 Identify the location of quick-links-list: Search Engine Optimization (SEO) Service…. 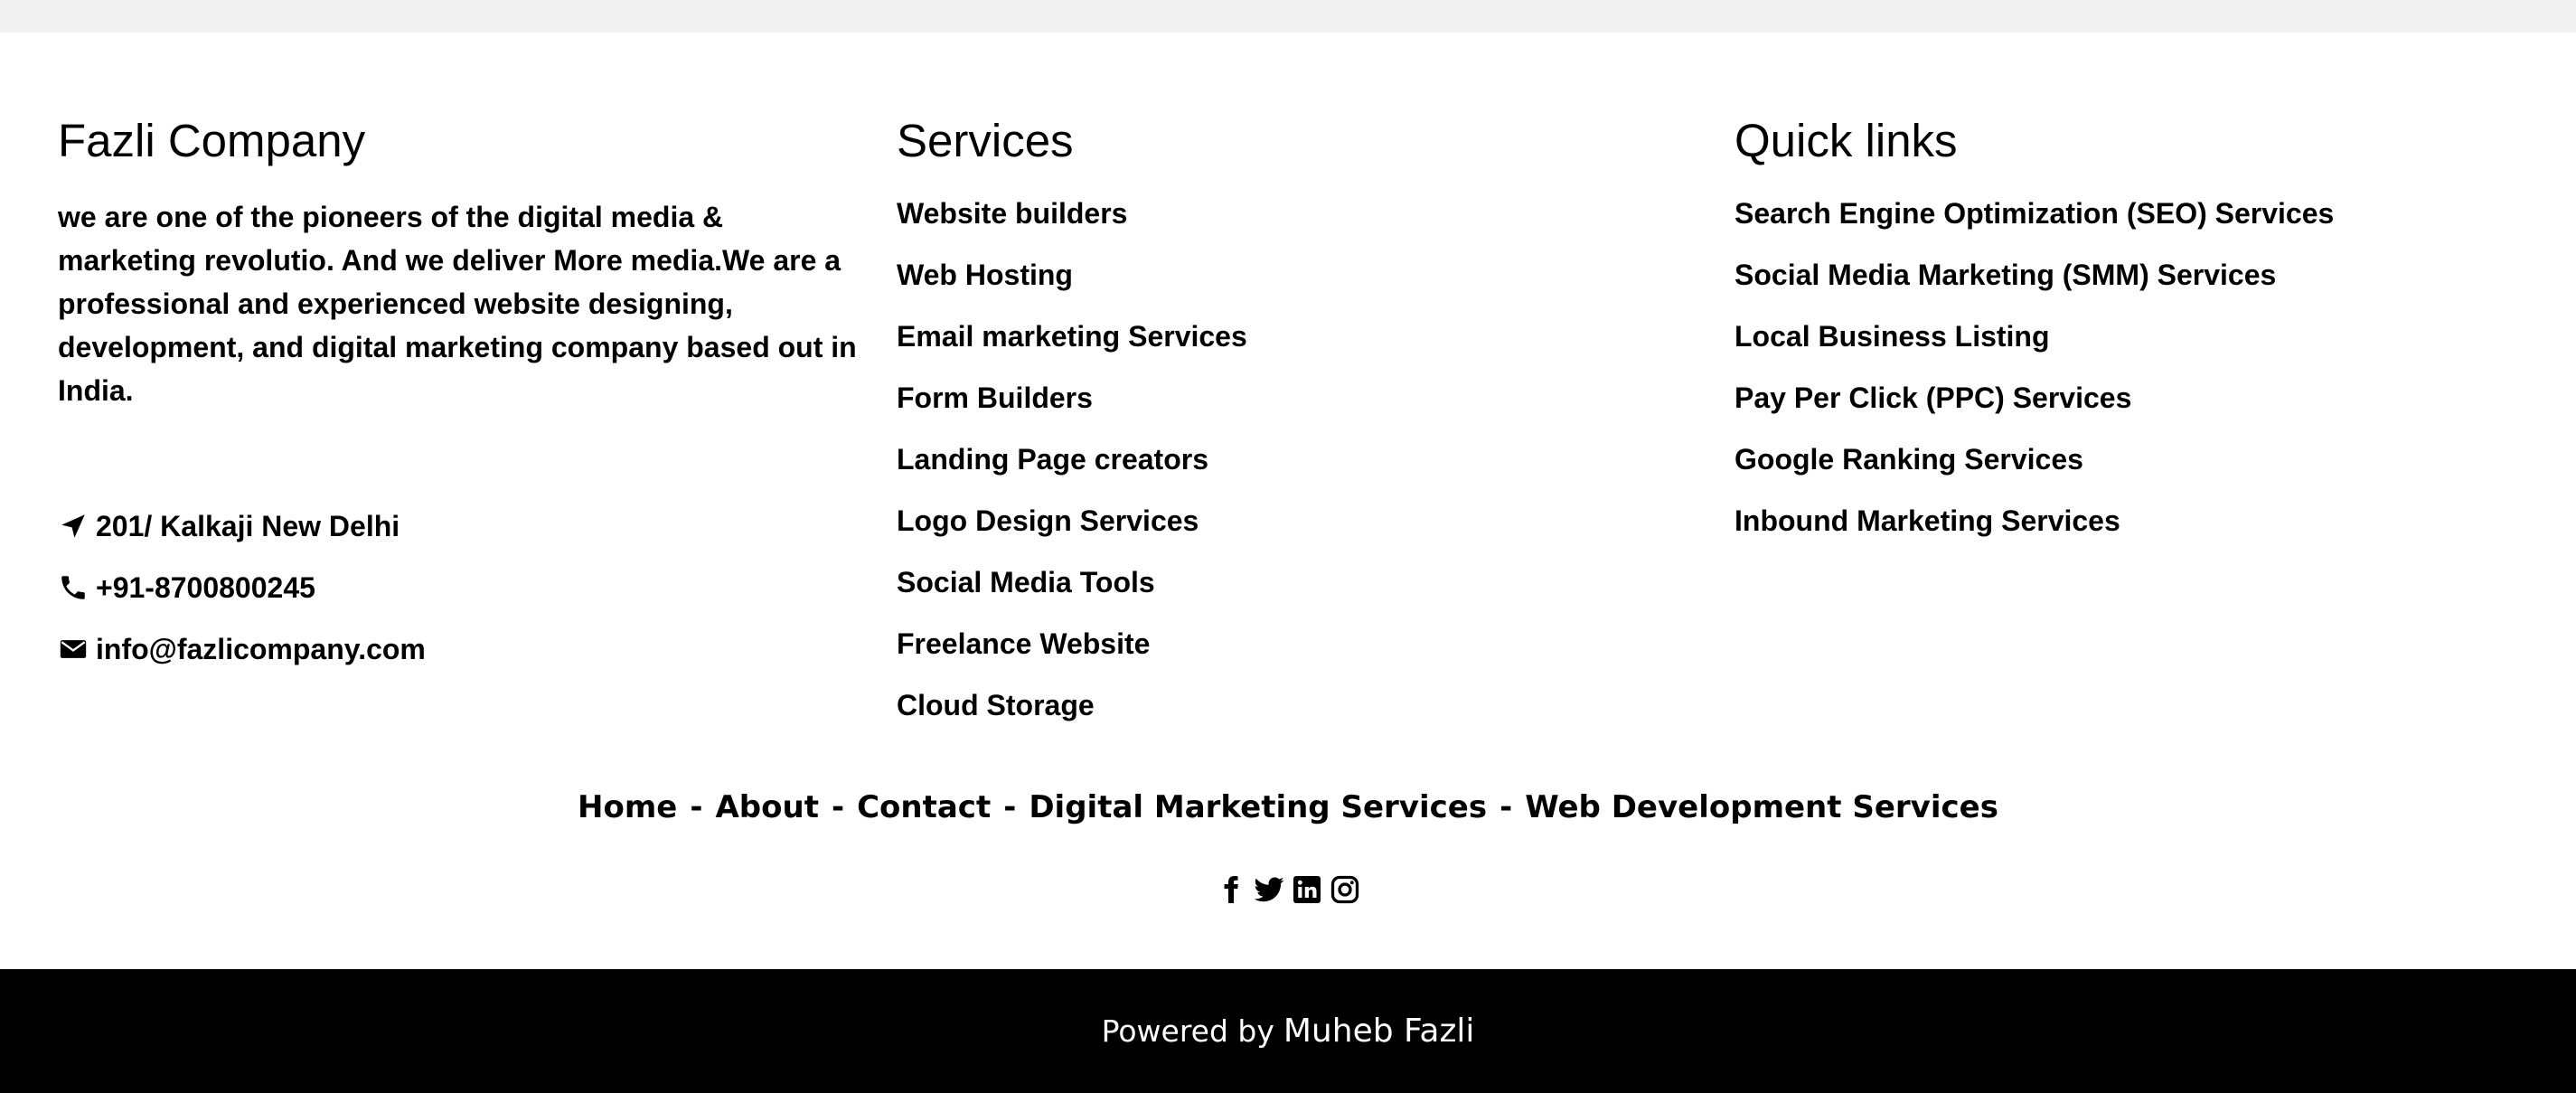
(2141, 379).